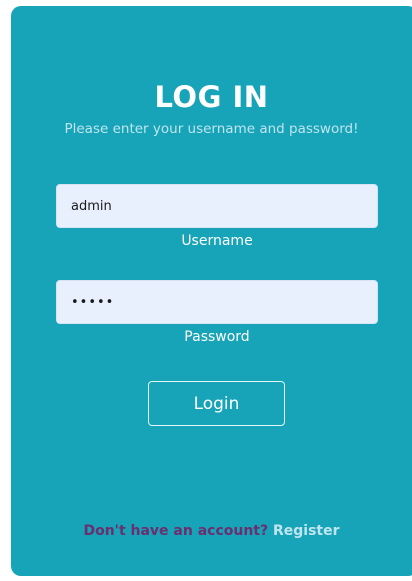  I want to click on register-prompt: Don't have an account? Register, so click(211, 531).